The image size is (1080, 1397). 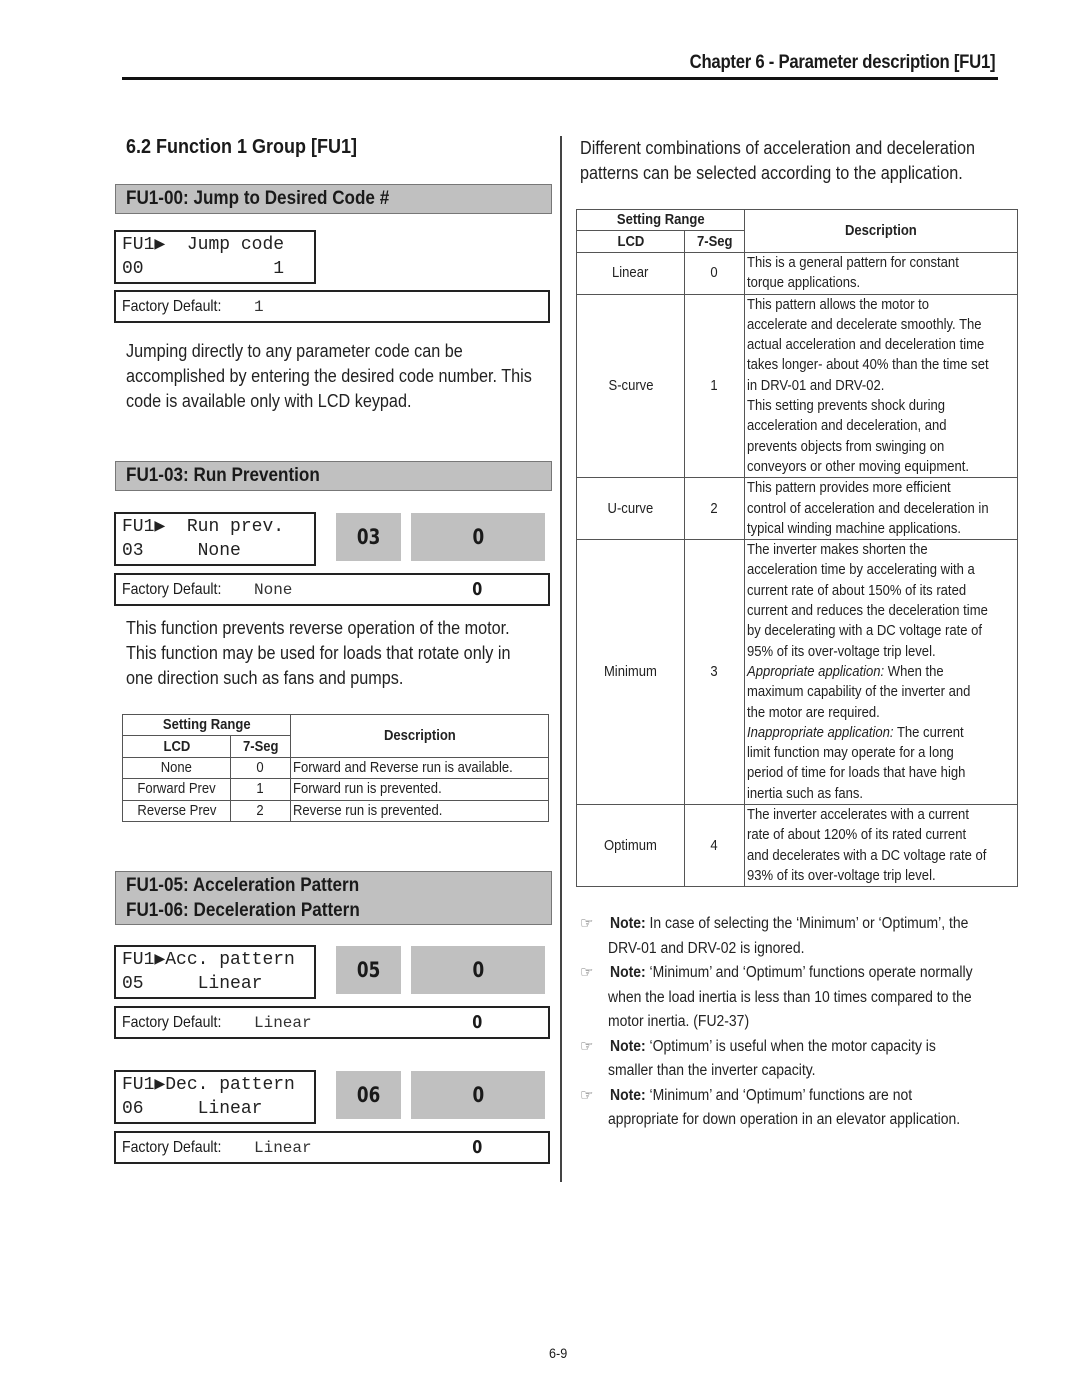 What do you see at coordinates (332, 1022) in the screenshot?
I see `factory-default-fu1-05: Factory Default: Linear 0` at bounding box center [332, 1022].